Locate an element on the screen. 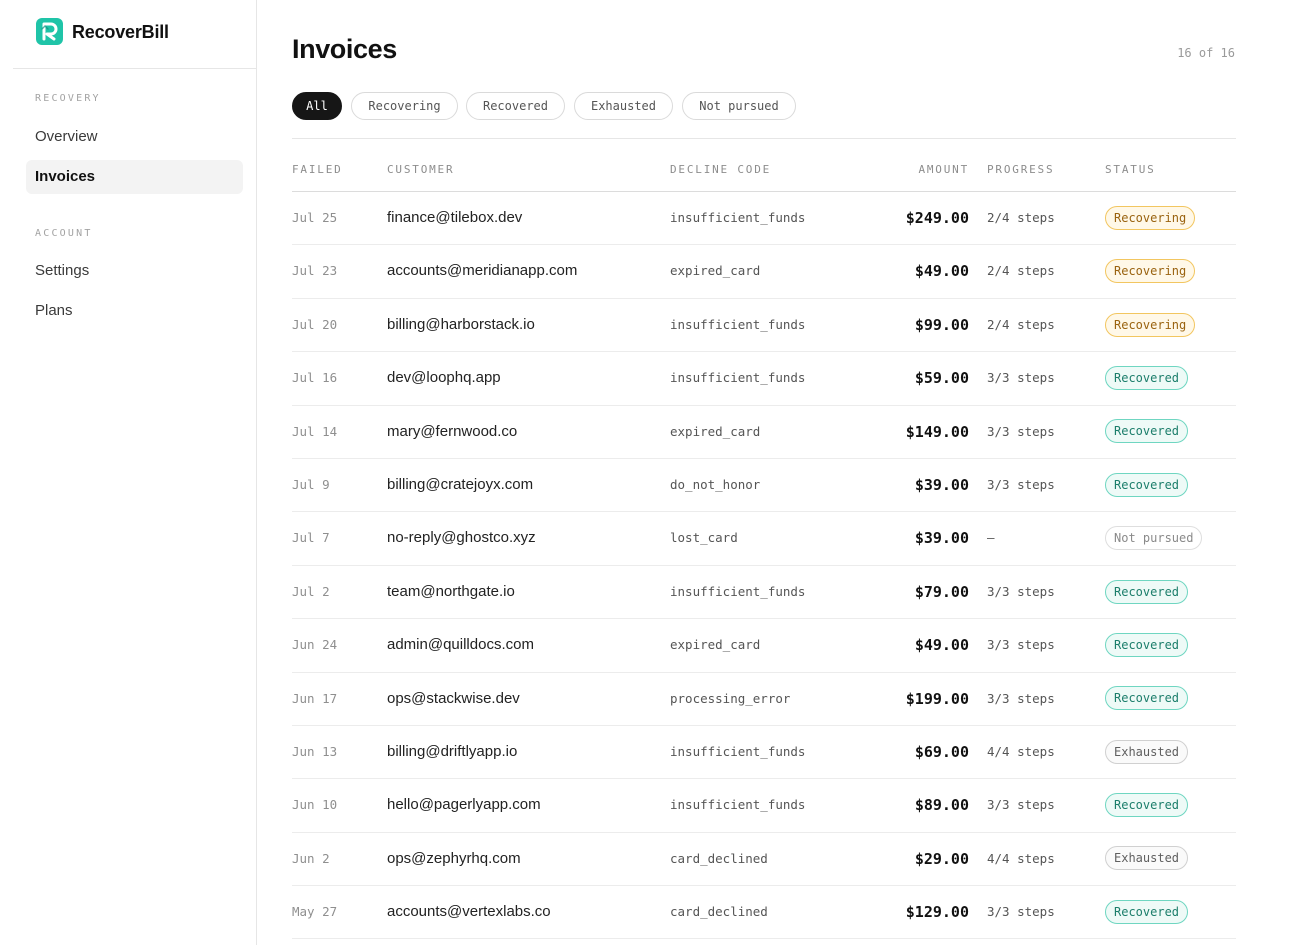 The width and height of the screenshot is (1308, 945). sidebar-item-plans: Plans is located at coordinates (134, 311).